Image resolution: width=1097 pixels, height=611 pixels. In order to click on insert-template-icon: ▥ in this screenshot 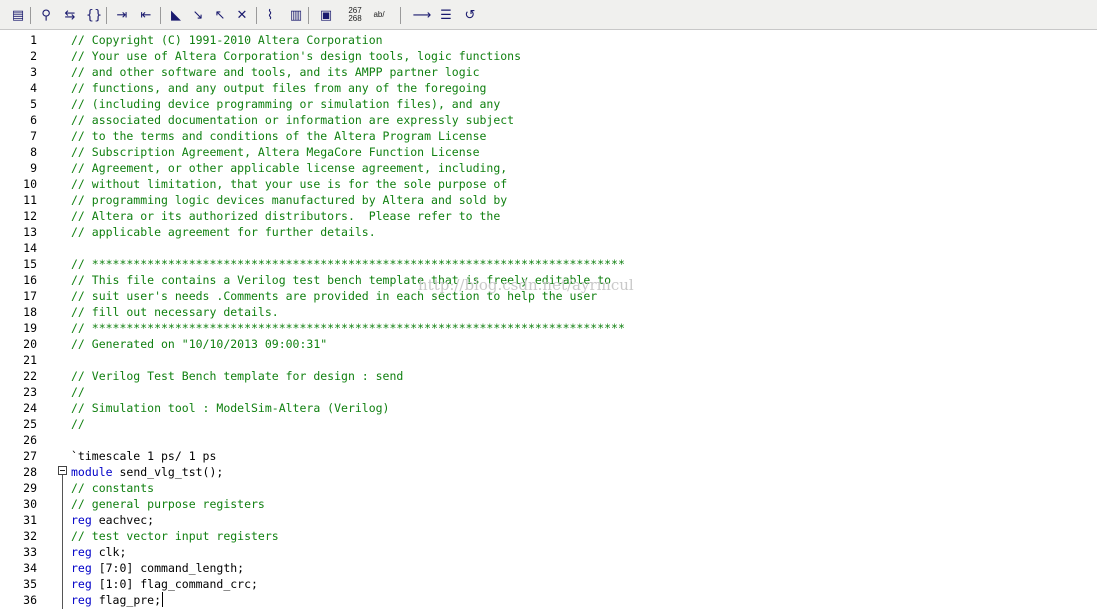, I will do `click(296, 15)`.